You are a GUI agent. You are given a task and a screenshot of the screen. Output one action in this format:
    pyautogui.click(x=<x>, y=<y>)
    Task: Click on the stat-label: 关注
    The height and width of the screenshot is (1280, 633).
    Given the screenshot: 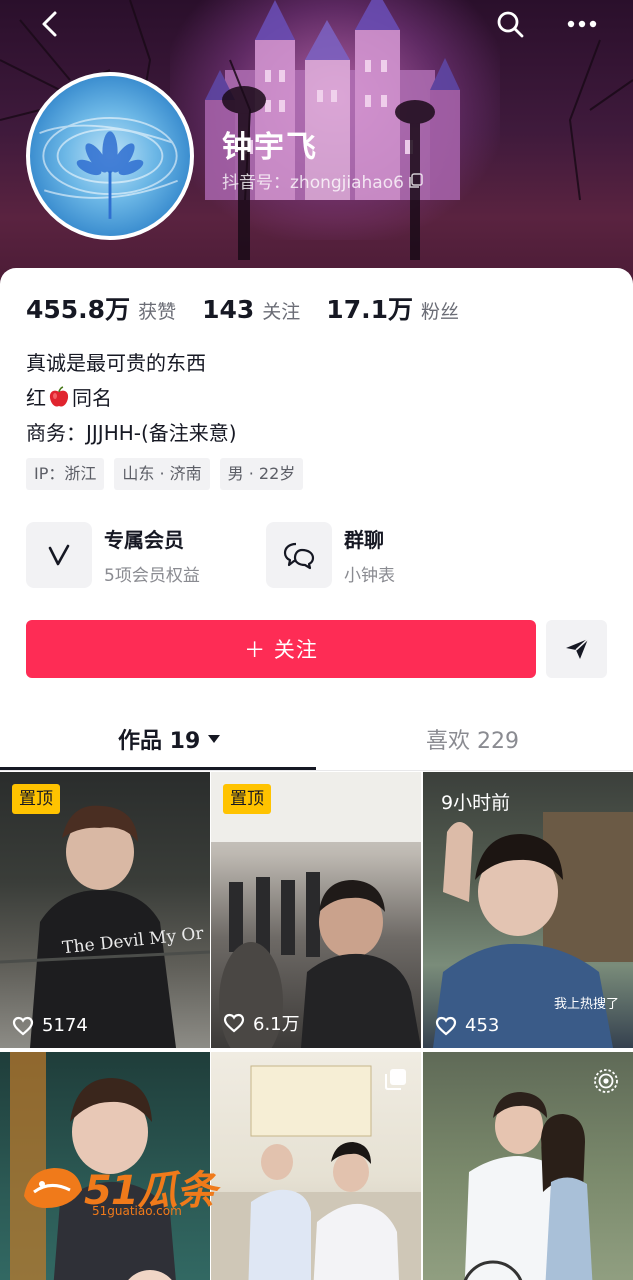 What is the action you would take?
    pyautogui.click(x=281, y=312)
    